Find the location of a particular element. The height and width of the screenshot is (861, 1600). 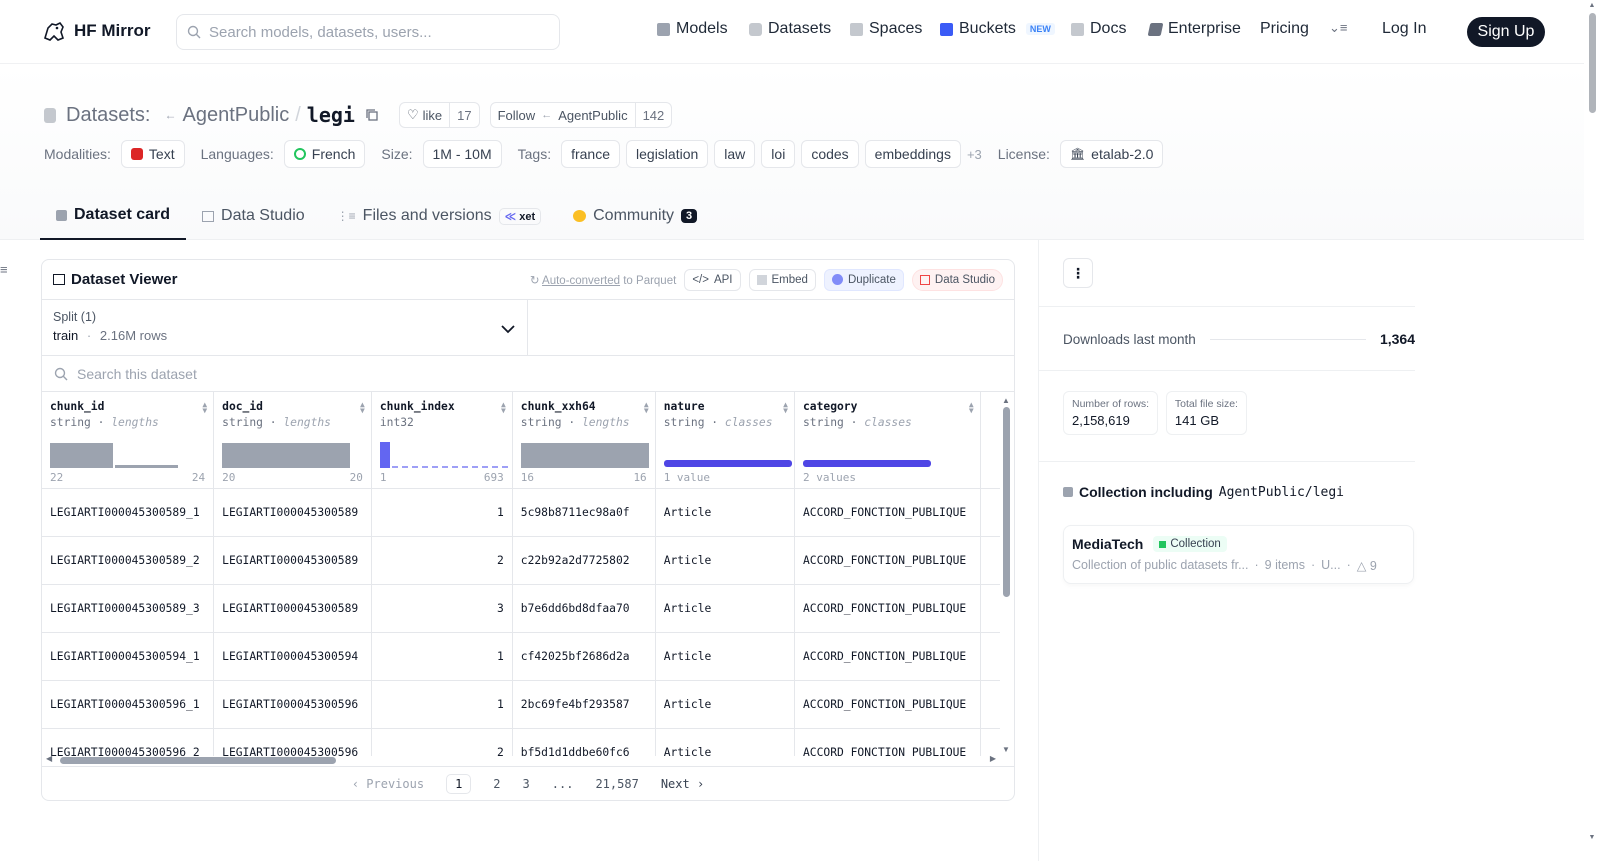

dataset-owner: AgentPublic is located at coordinates (235, 115).